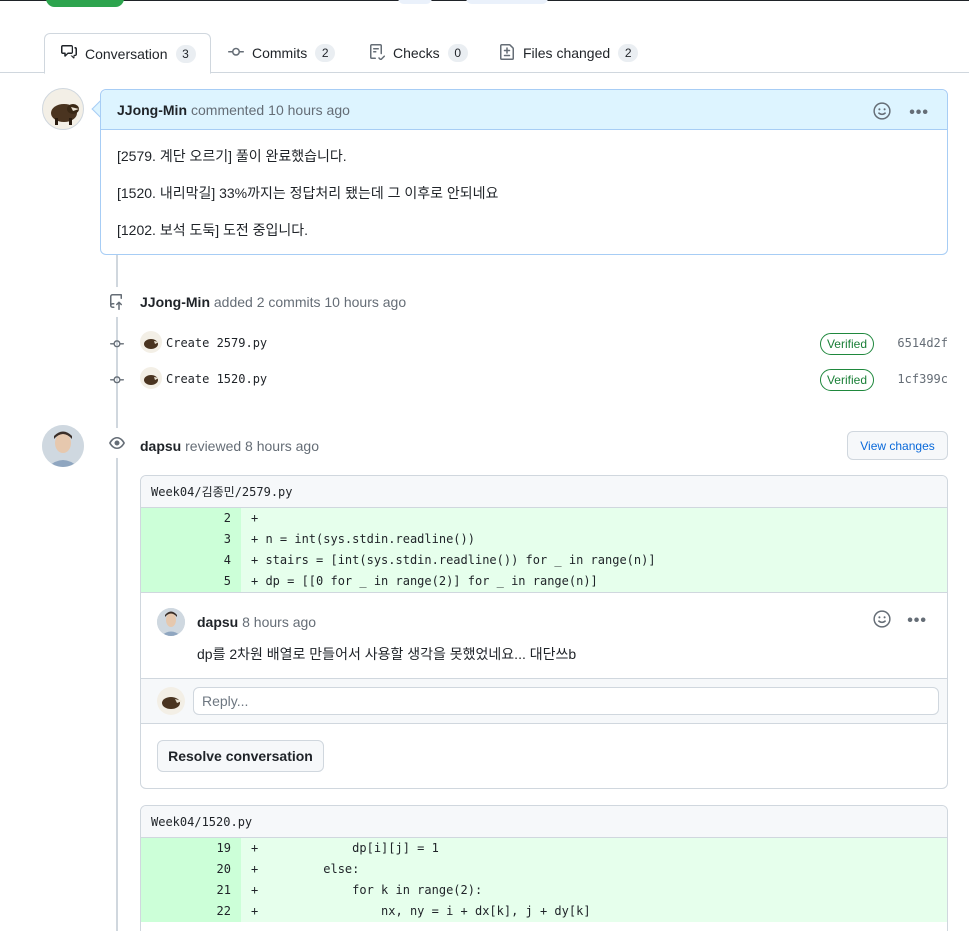 The width and height of the screenshot is (969, 931). What do you see at coordinates (594, 911) in the screenshot?
I see `line-code: + nx, ny = i + dx[k], j + dy[k]` at bounding box center [594, 911].